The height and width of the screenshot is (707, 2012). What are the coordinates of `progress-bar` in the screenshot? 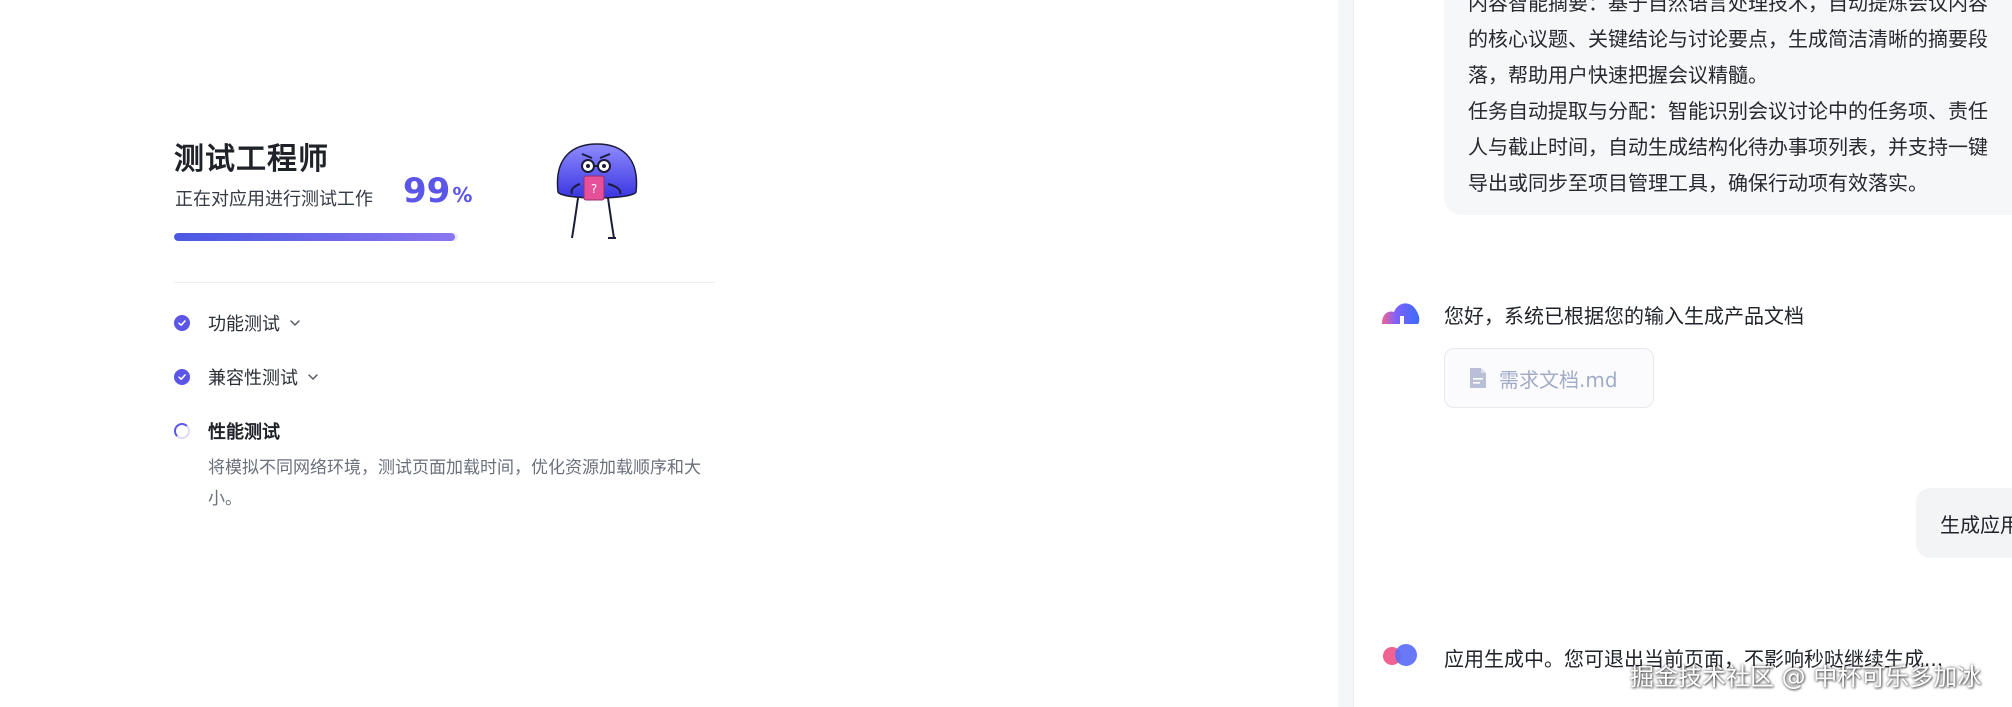 It's located at (316, 237).